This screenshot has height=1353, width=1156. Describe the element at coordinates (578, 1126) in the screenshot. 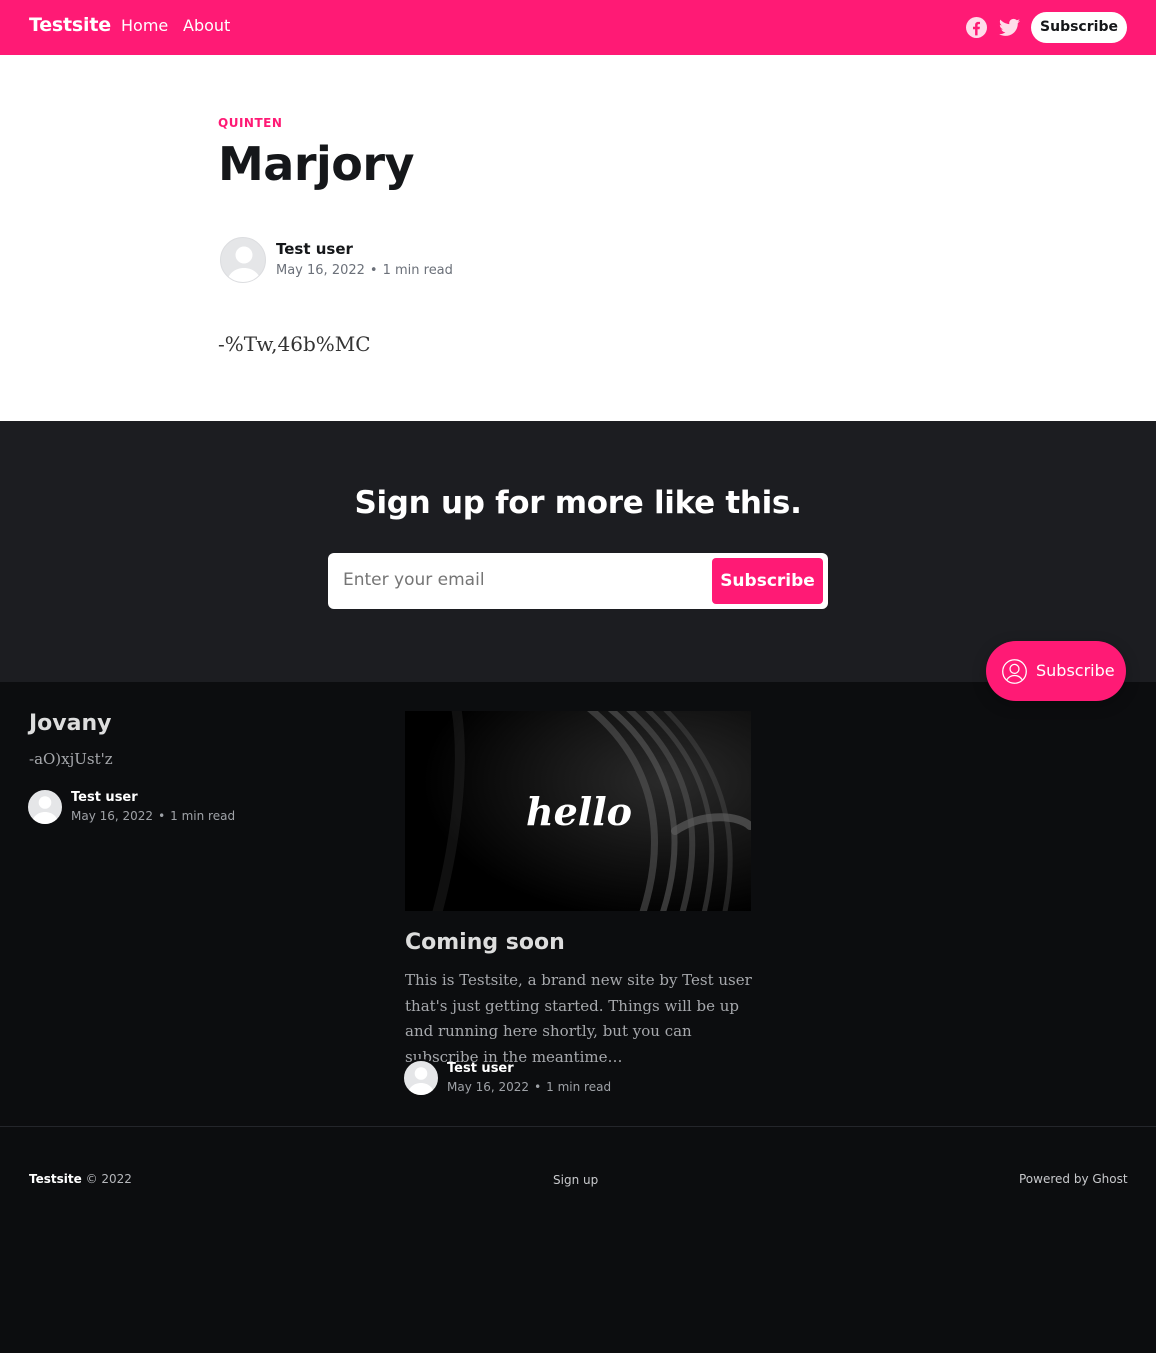

I see `footer-divider` at that location.